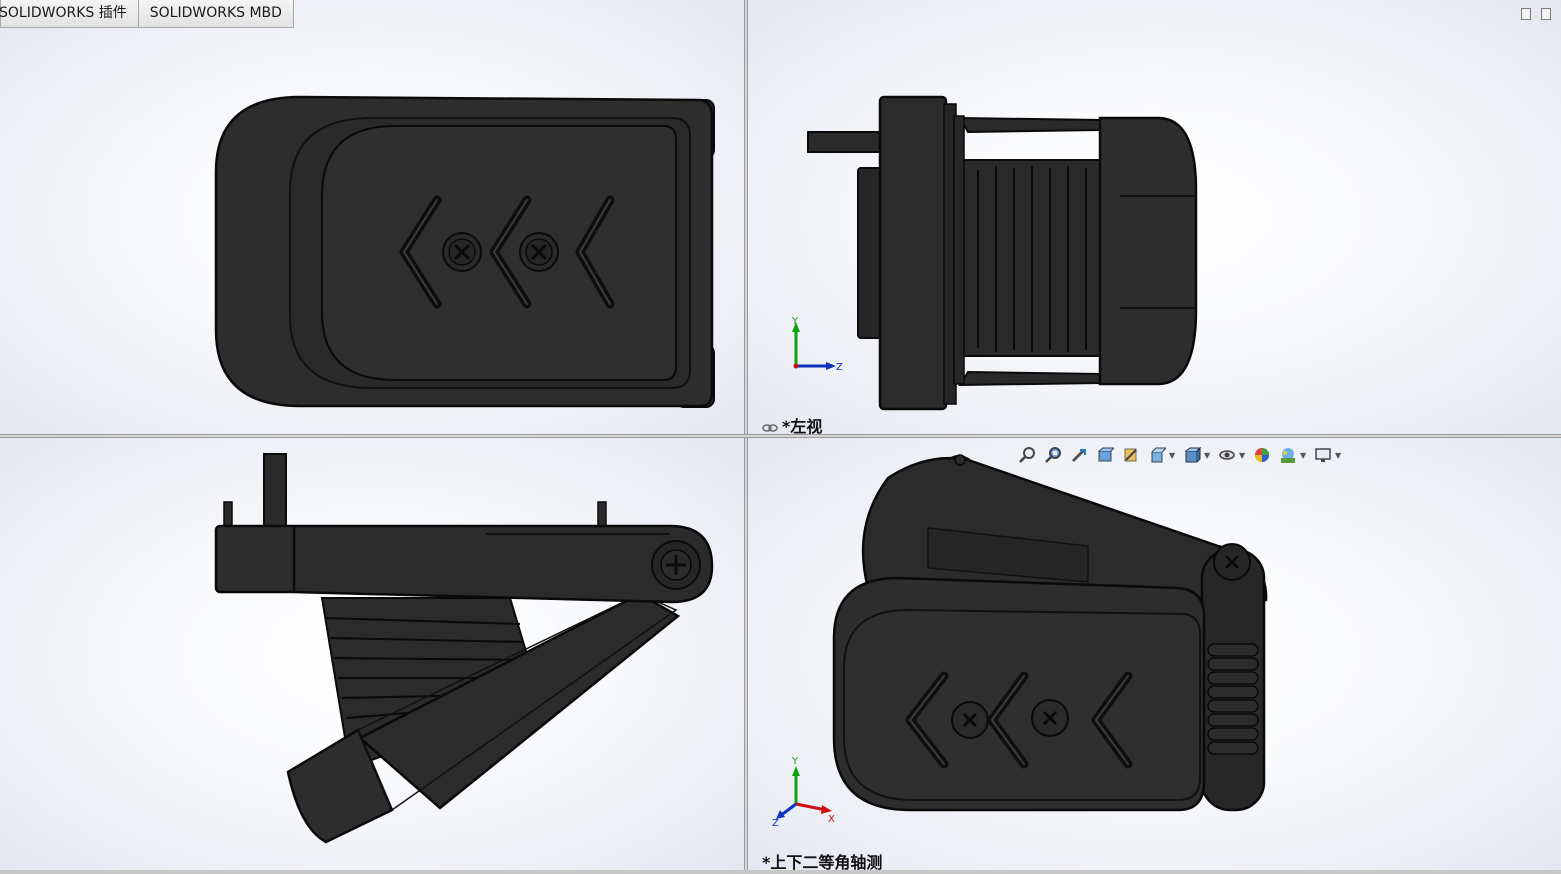 Image resolution: width=1561 pixels, height=874 pixels. Describe the element at coordinates (464, 648) in the screenshot. I see `model-top-view` at that location.